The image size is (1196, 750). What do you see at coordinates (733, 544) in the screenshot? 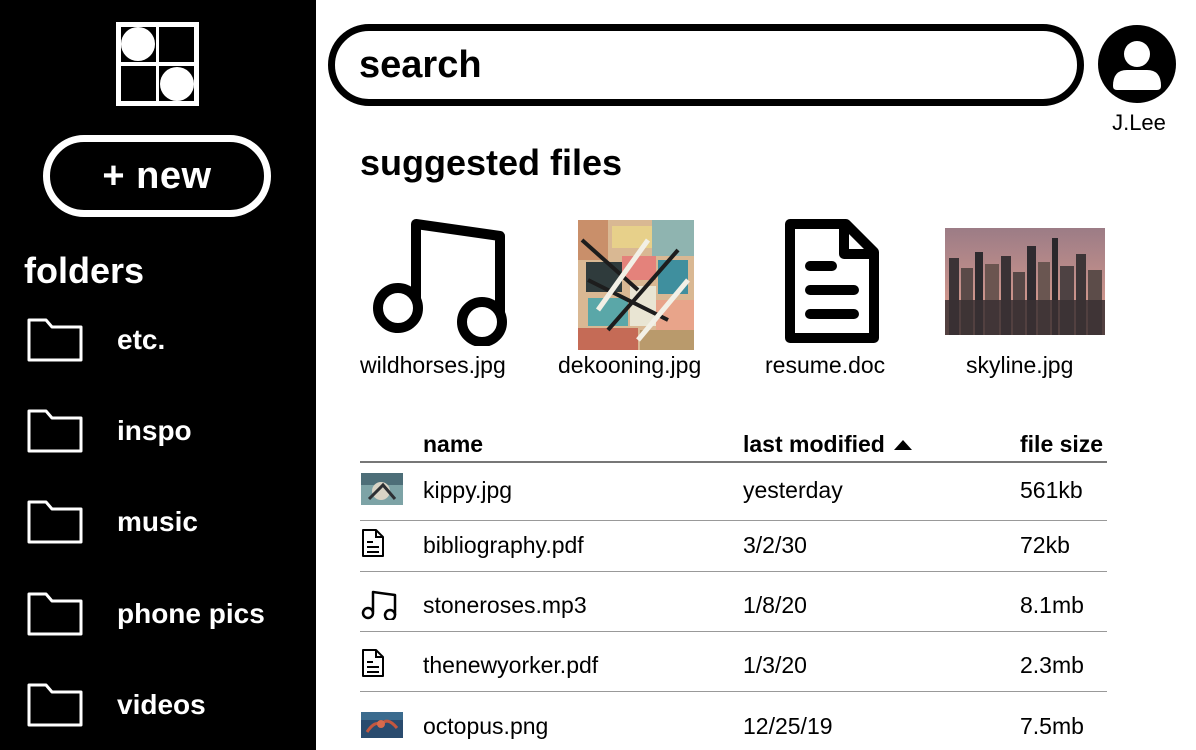
I see `table-row: bibliography.pdf 3/2/30 72kb` at bounding box center [733, 544].